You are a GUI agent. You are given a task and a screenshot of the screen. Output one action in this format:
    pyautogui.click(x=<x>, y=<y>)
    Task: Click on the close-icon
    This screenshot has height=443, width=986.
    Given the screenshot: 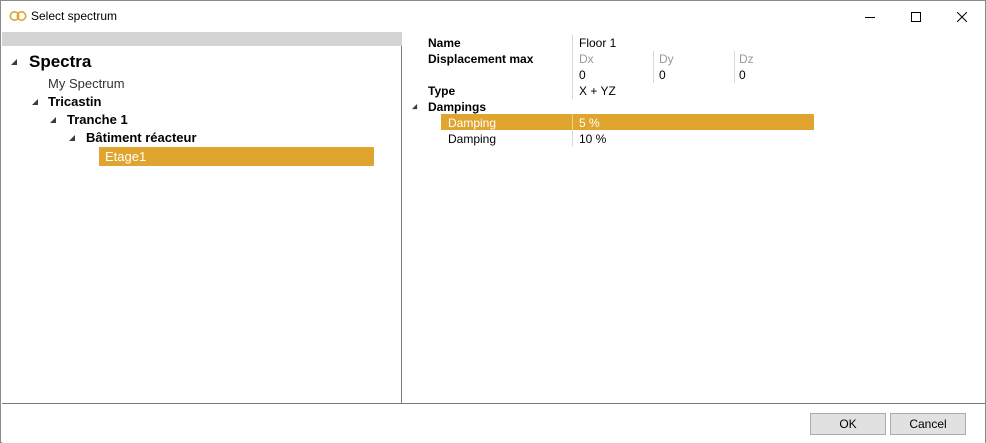 What is the action you would take?
    pyautogui.click(x=962, y=16)
    